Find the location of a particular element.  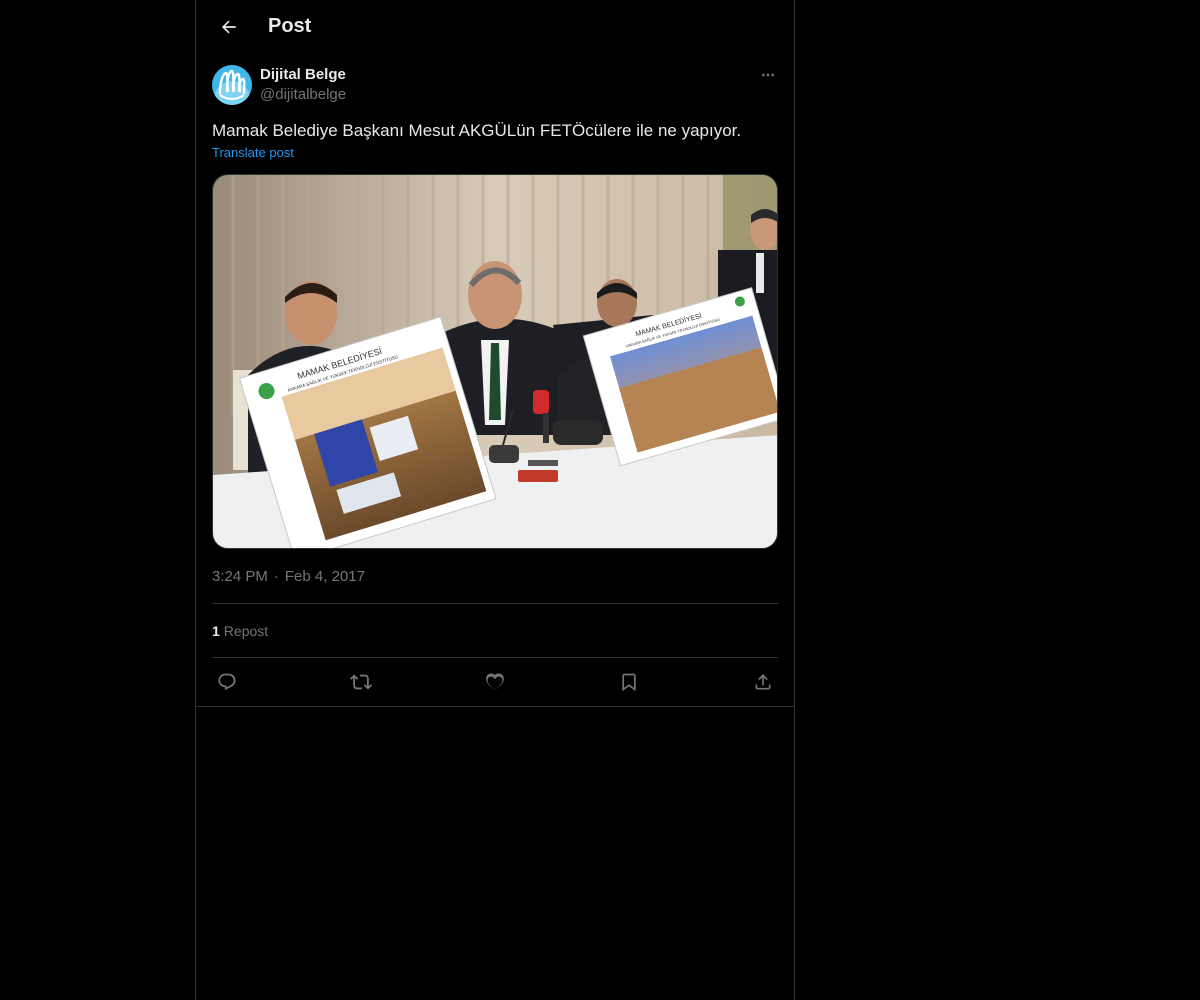

bookmark-button is located at coordinates (629, 682).